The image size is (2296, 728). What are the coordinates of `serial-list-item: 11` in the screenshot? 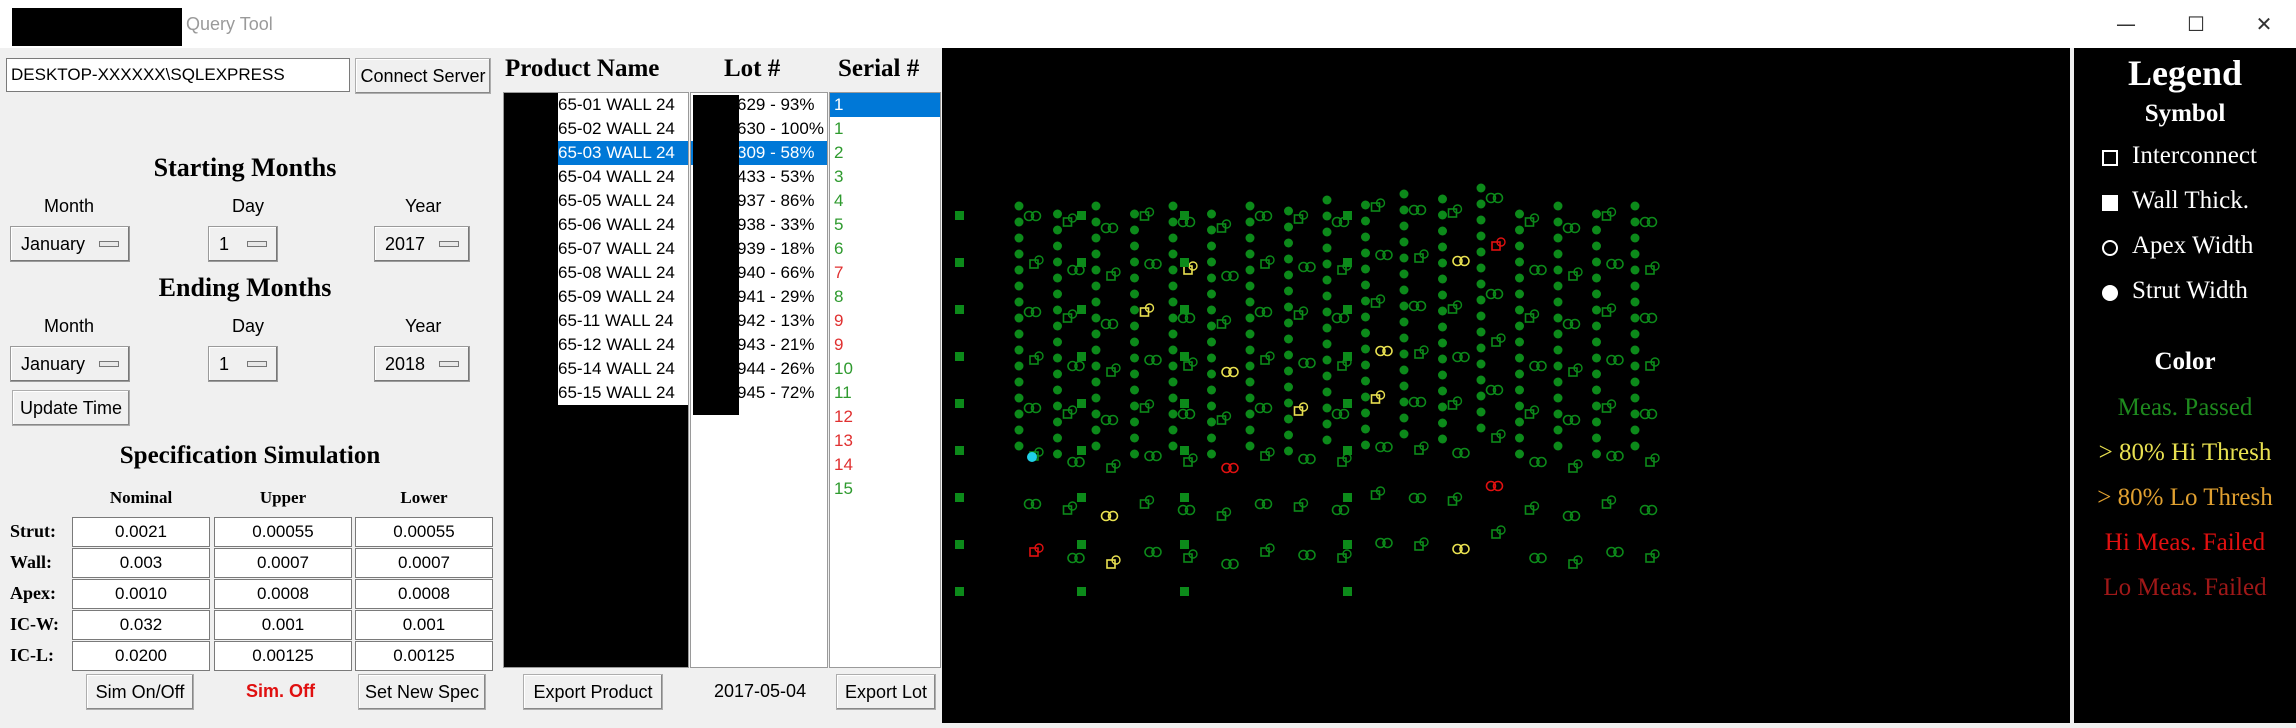 It's located at (885, 393).